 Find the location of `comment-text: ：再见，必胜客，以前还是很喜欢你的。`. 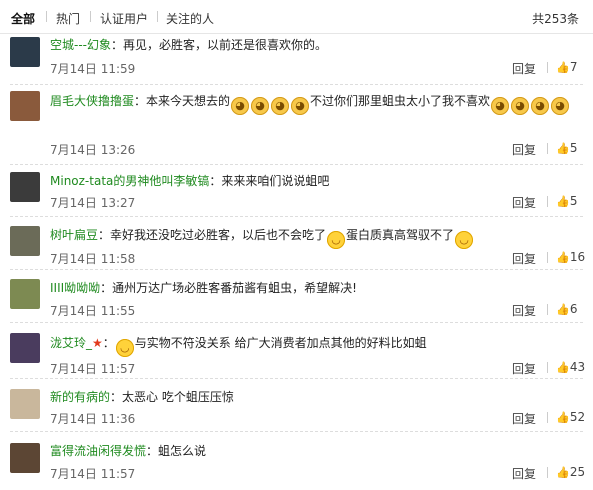

comment-text: ：再见，必胜客，以前还是很喜欢你的。 is located at coordinates (219, 45).